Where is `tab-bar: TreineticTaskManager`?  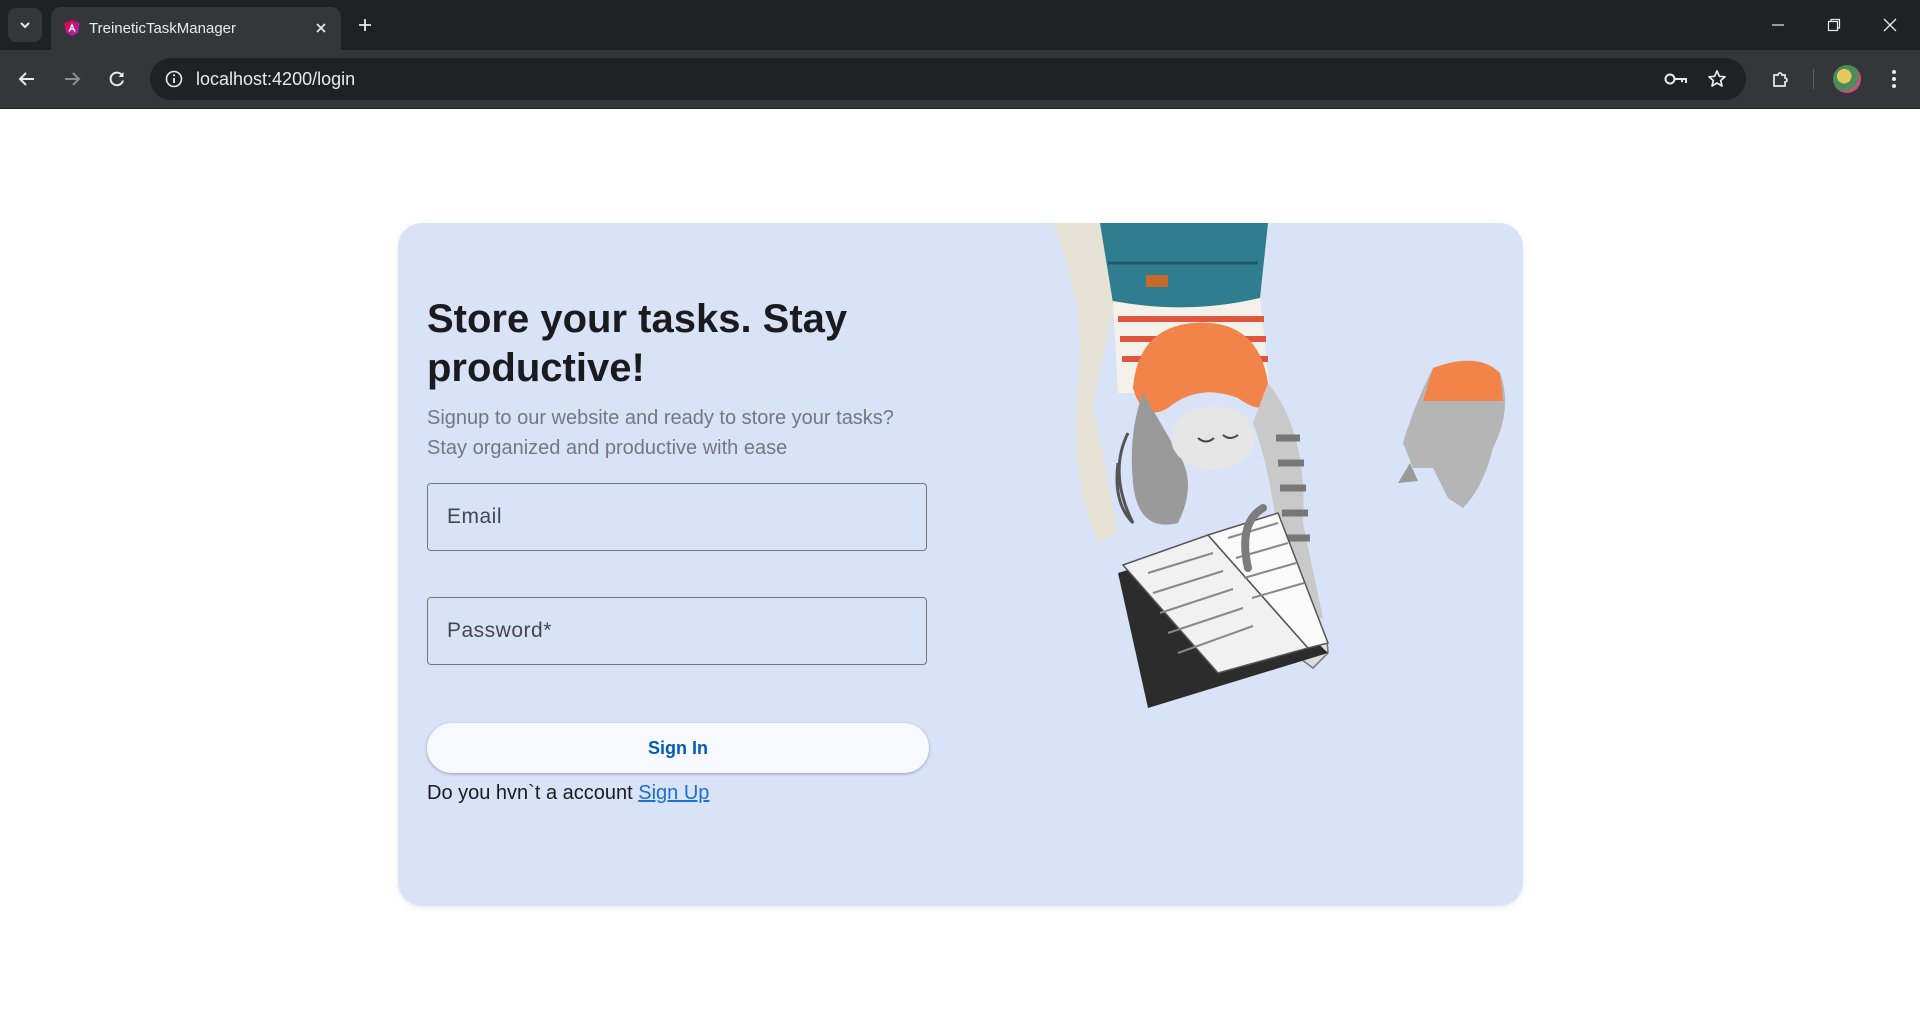
tab-bar: TreineticTaskManager is located at coordinates (960, 25).